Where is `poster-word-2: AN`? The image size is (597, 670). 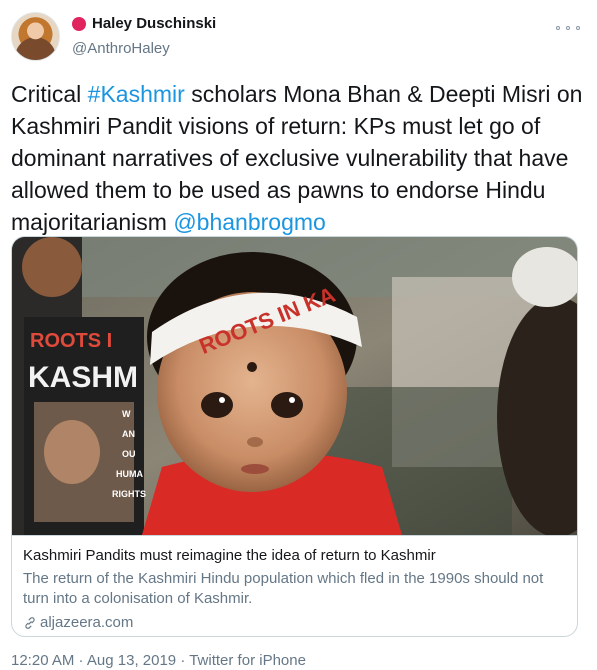
poster-word-2: AN is located at coordinates (128, 434).